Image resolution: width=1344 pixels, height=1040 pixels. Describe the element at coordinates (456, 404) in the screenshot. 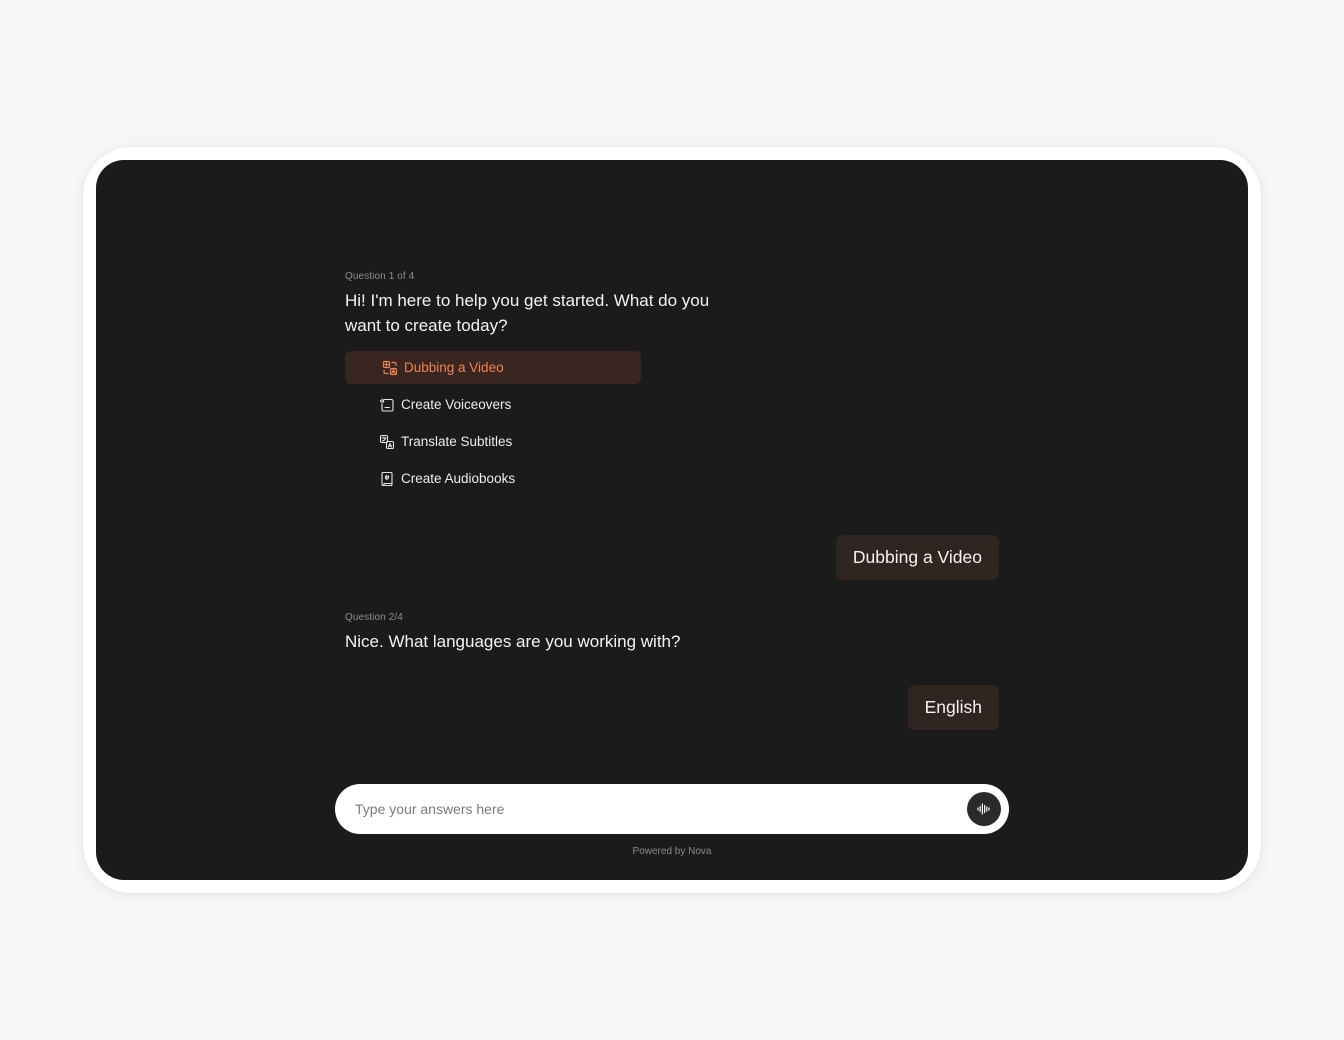

I see `option-label: Create Voiceovers` at that location.